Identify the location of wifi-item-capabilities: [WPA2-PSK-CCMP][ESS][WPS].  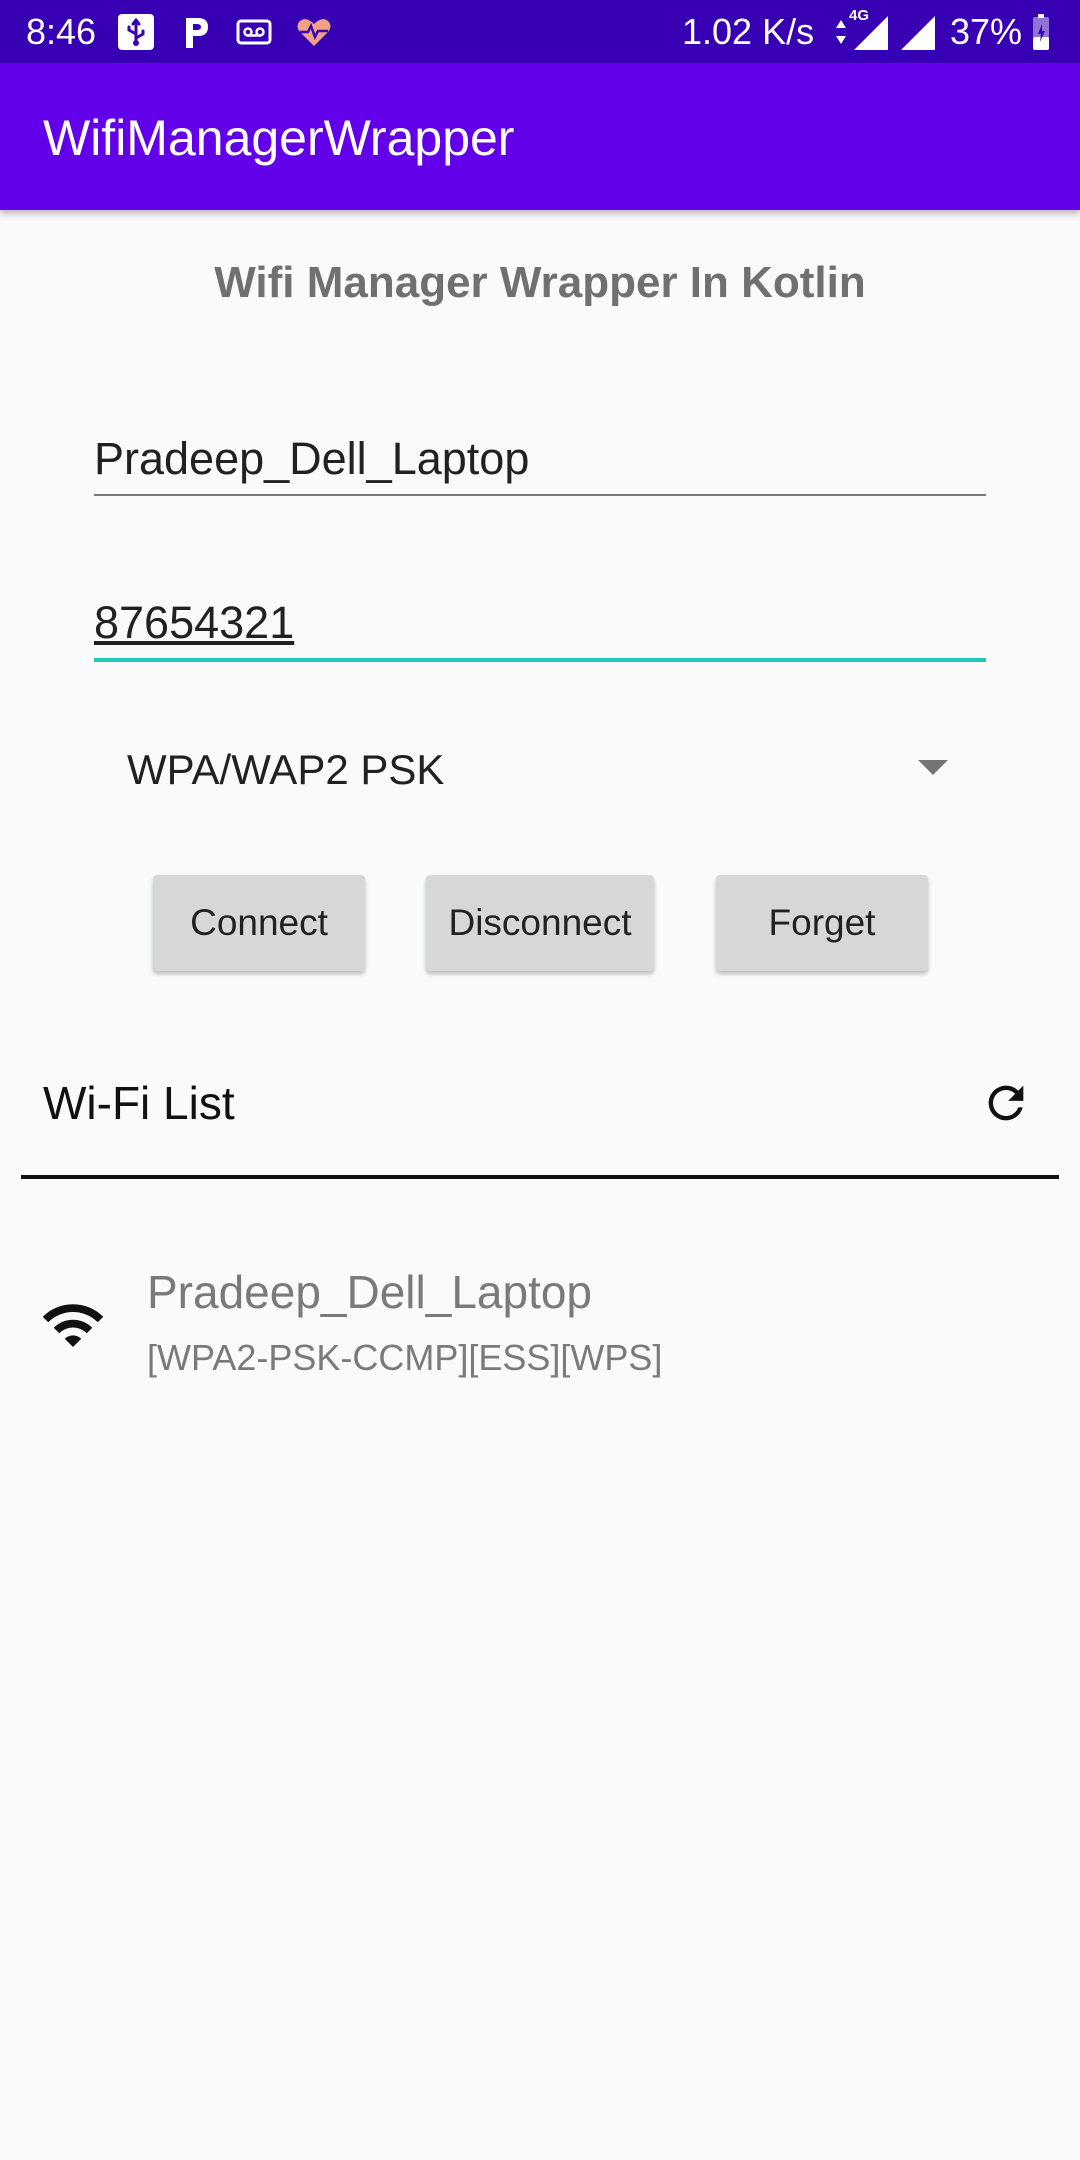
(405, 1357).